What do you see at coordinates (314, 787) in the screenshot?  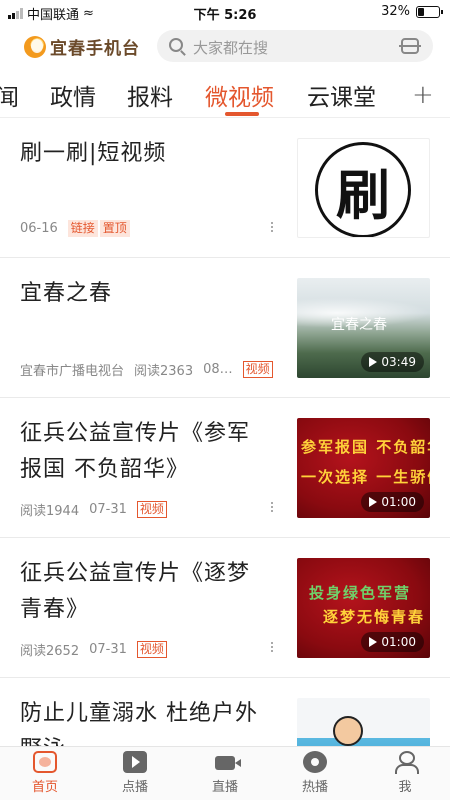 I see `nav-label: 热播` at bounding box center [314, 787].